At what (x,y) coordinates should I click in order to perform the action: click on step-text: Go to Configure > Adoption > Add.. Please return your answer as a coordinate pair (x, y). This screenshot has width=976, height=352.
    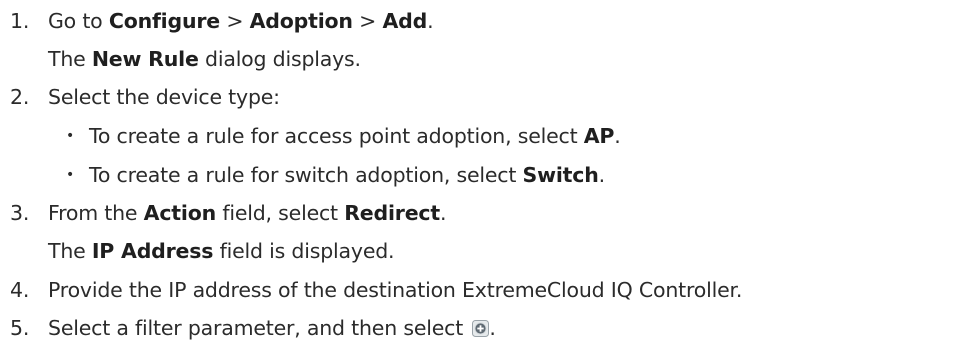
    Looking at the image, I should click on (241, 21).